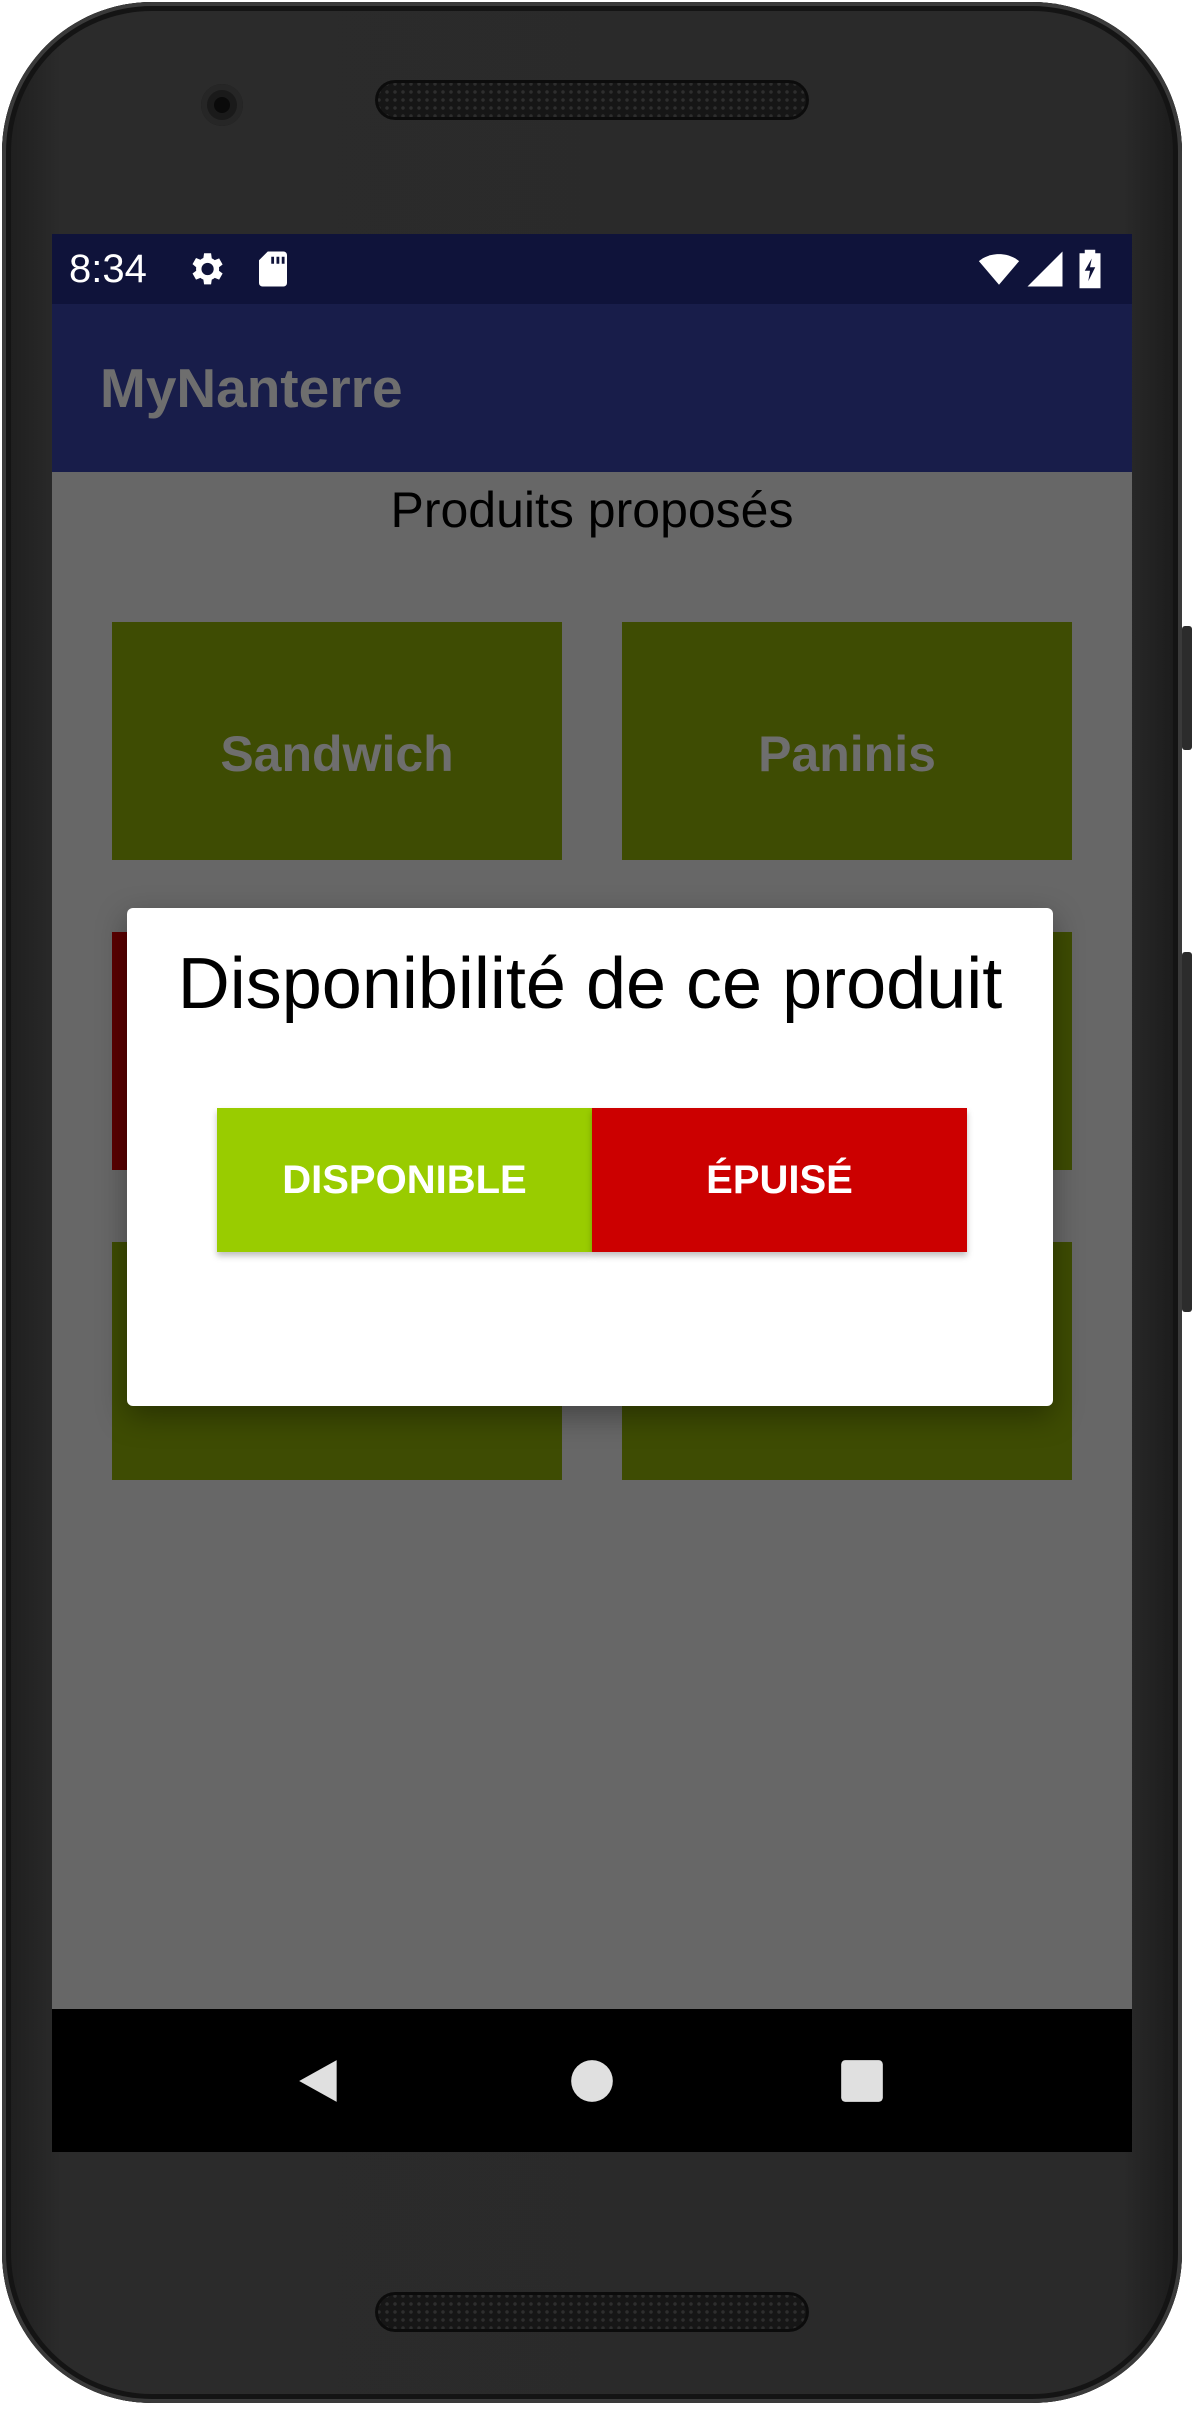 Image resolution: width=1194 pixels, height=2409 pixels. Describe the element at coordinates (592, 388) in the screenshot. I see `app-bar: MyNanterre` at that location.